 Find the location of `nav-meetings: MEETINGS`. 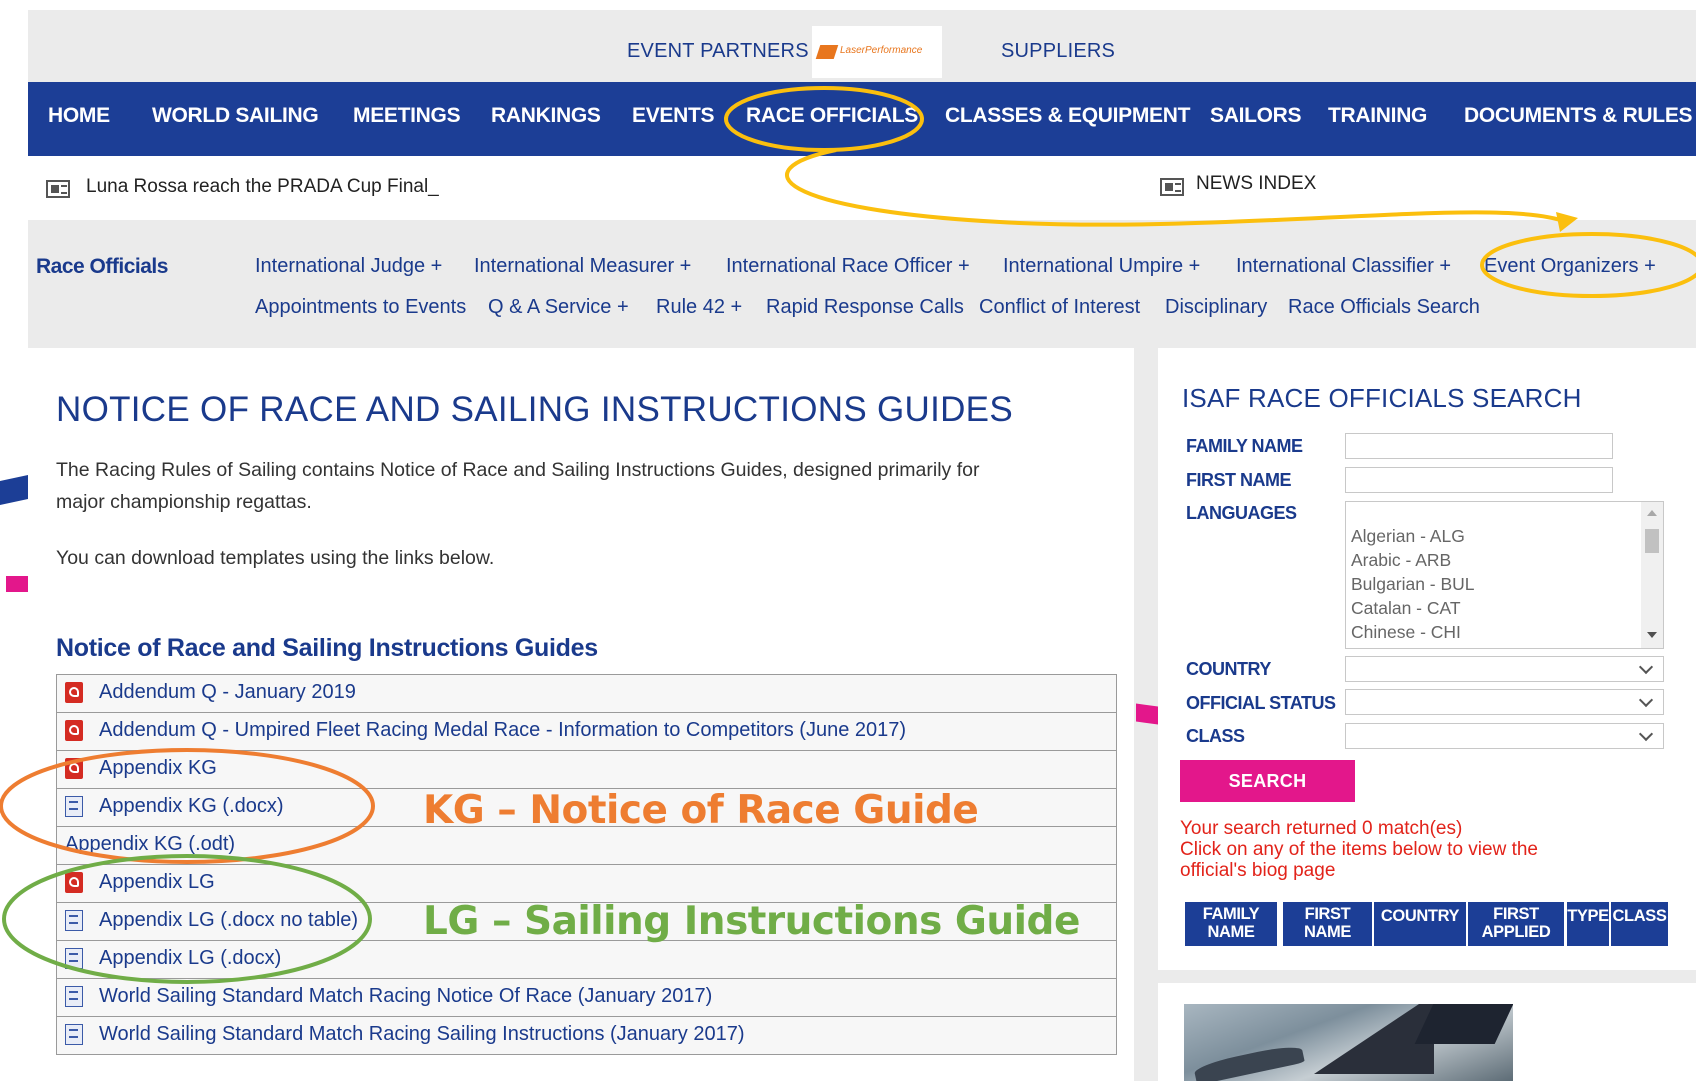

nav-meetings: MEETINGS is located at coordinates (407, 116).